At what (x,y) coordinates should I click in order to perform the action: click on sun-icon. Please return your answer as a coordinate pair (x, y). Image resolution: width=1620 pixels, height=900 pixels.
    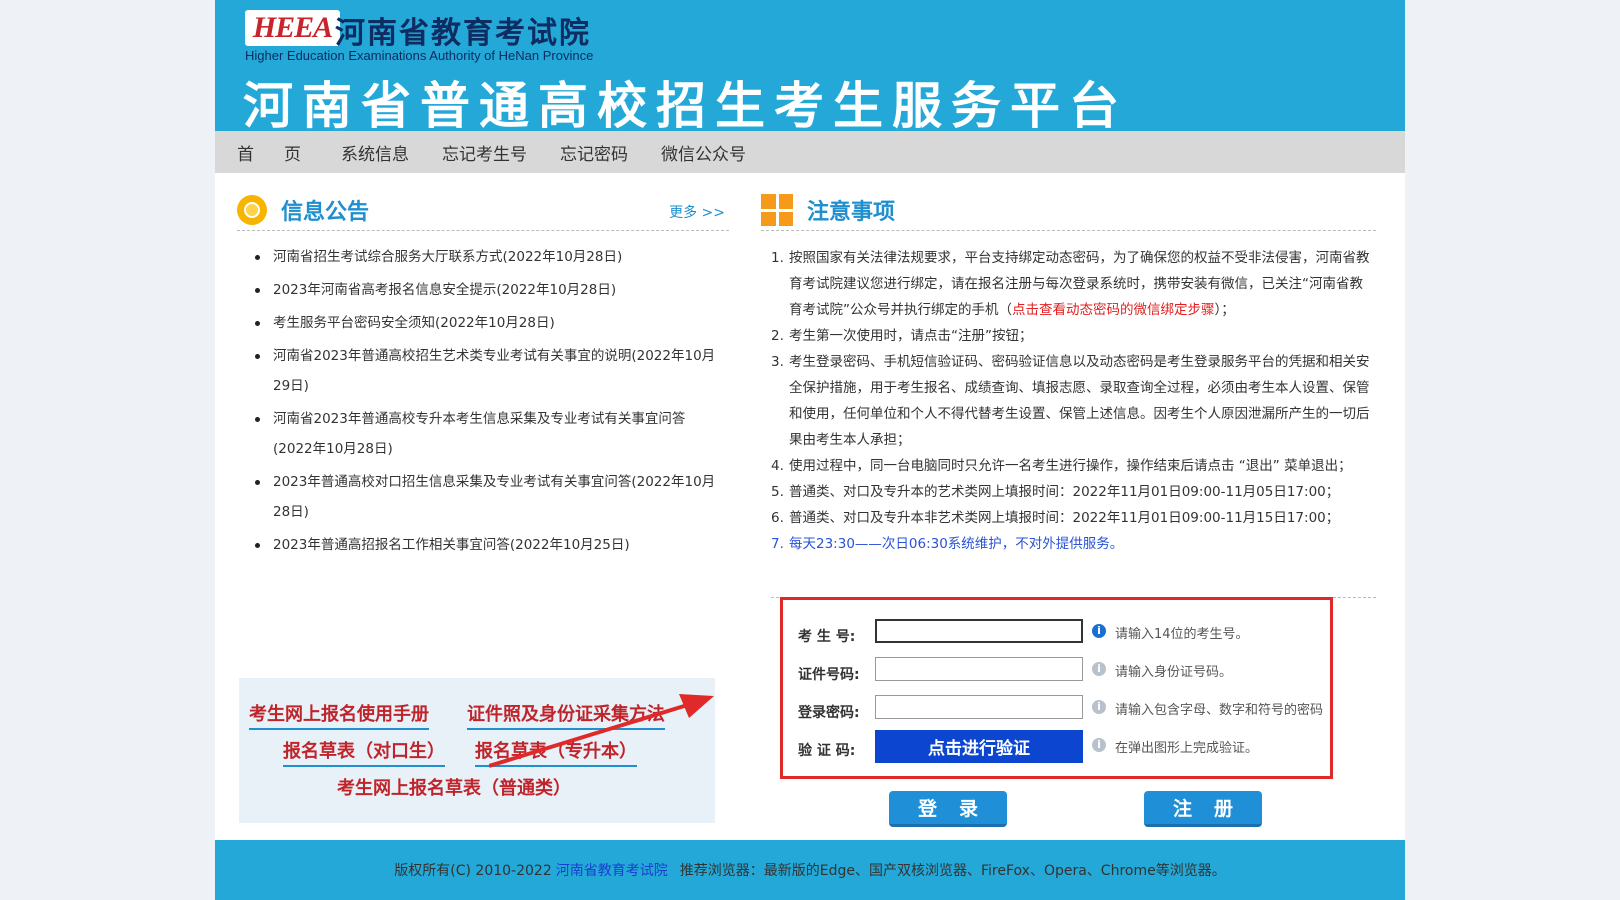
    Looking at the image, I should click on (252, 210).